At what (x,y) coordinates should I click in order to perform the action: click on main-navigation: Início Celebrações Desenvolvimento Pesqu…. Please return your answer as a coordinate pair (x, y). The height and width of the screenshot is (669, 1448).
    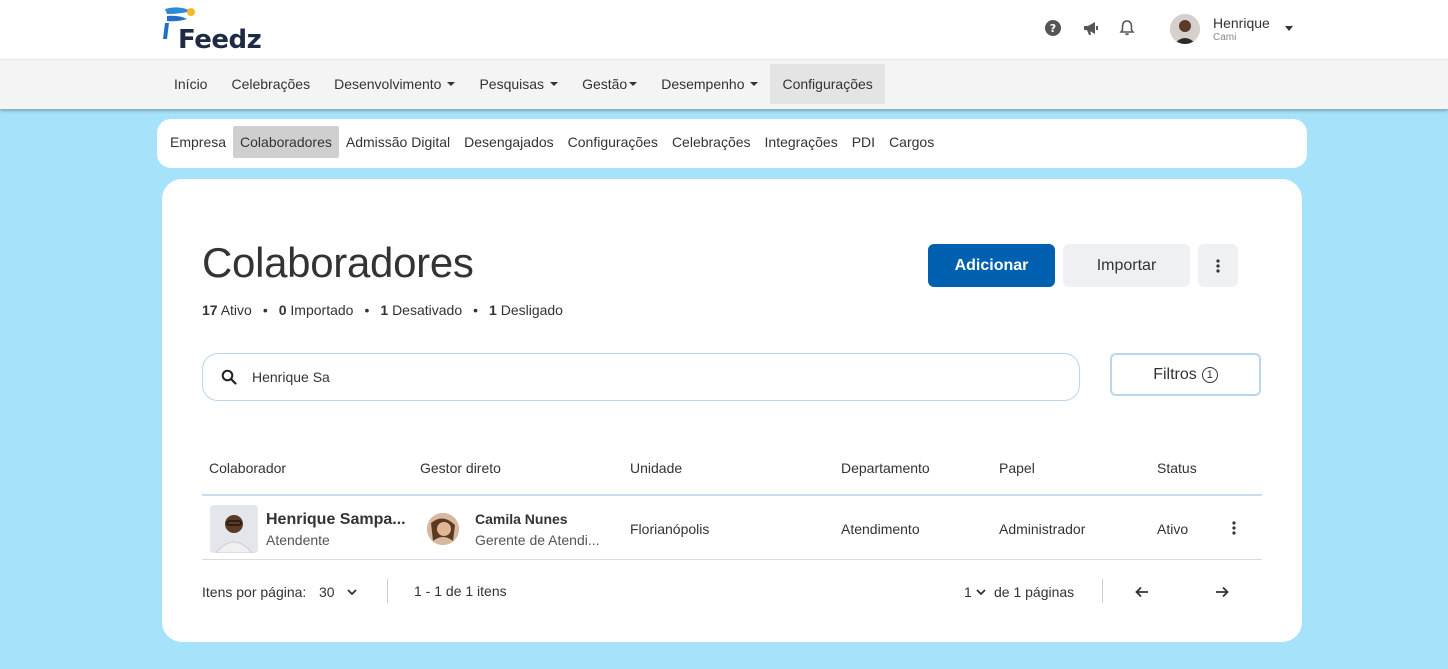
    Looking at the image, I should click on (724, 84).